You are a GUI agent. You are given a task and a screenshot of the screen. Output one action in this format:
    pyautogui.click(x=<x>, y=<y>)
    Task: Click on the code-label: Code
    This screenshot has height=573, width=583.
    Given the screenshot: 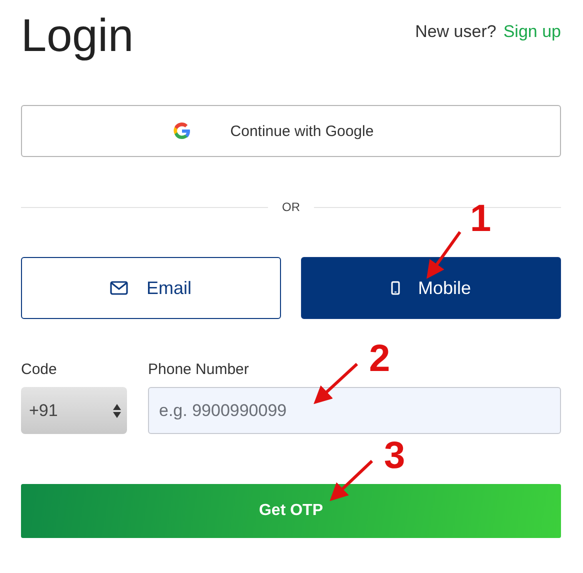 What is the action you would take?
    pyautogui.click(x=39, y=370)
    